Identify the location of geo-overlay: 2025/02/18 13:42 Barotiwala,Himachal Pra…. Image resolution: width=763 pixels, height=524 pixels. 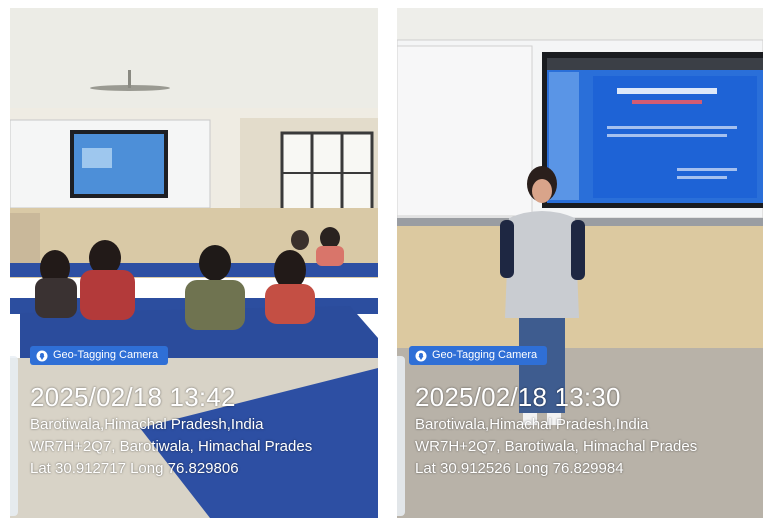
(171, 430).